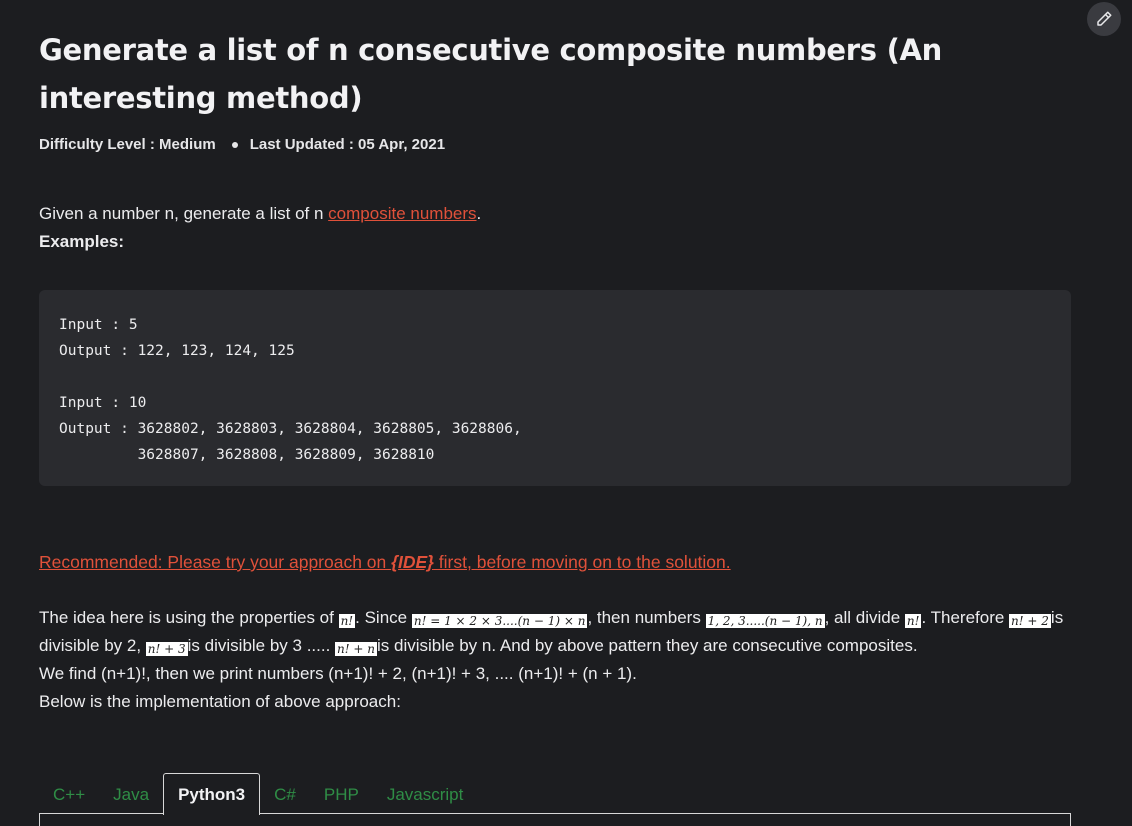  What do you see at coordinates (82, 241) in the screenshot?
I see `examples-label: Examples:` at bounding box center [82, 241].